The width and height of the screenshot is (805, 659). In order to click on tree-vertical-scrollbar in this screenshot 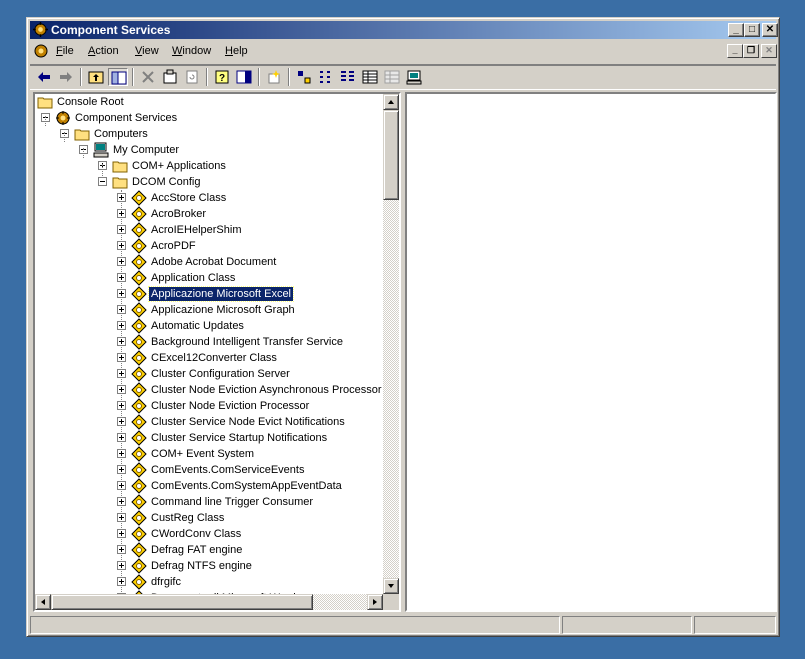, I will do `click(391, 344)`.